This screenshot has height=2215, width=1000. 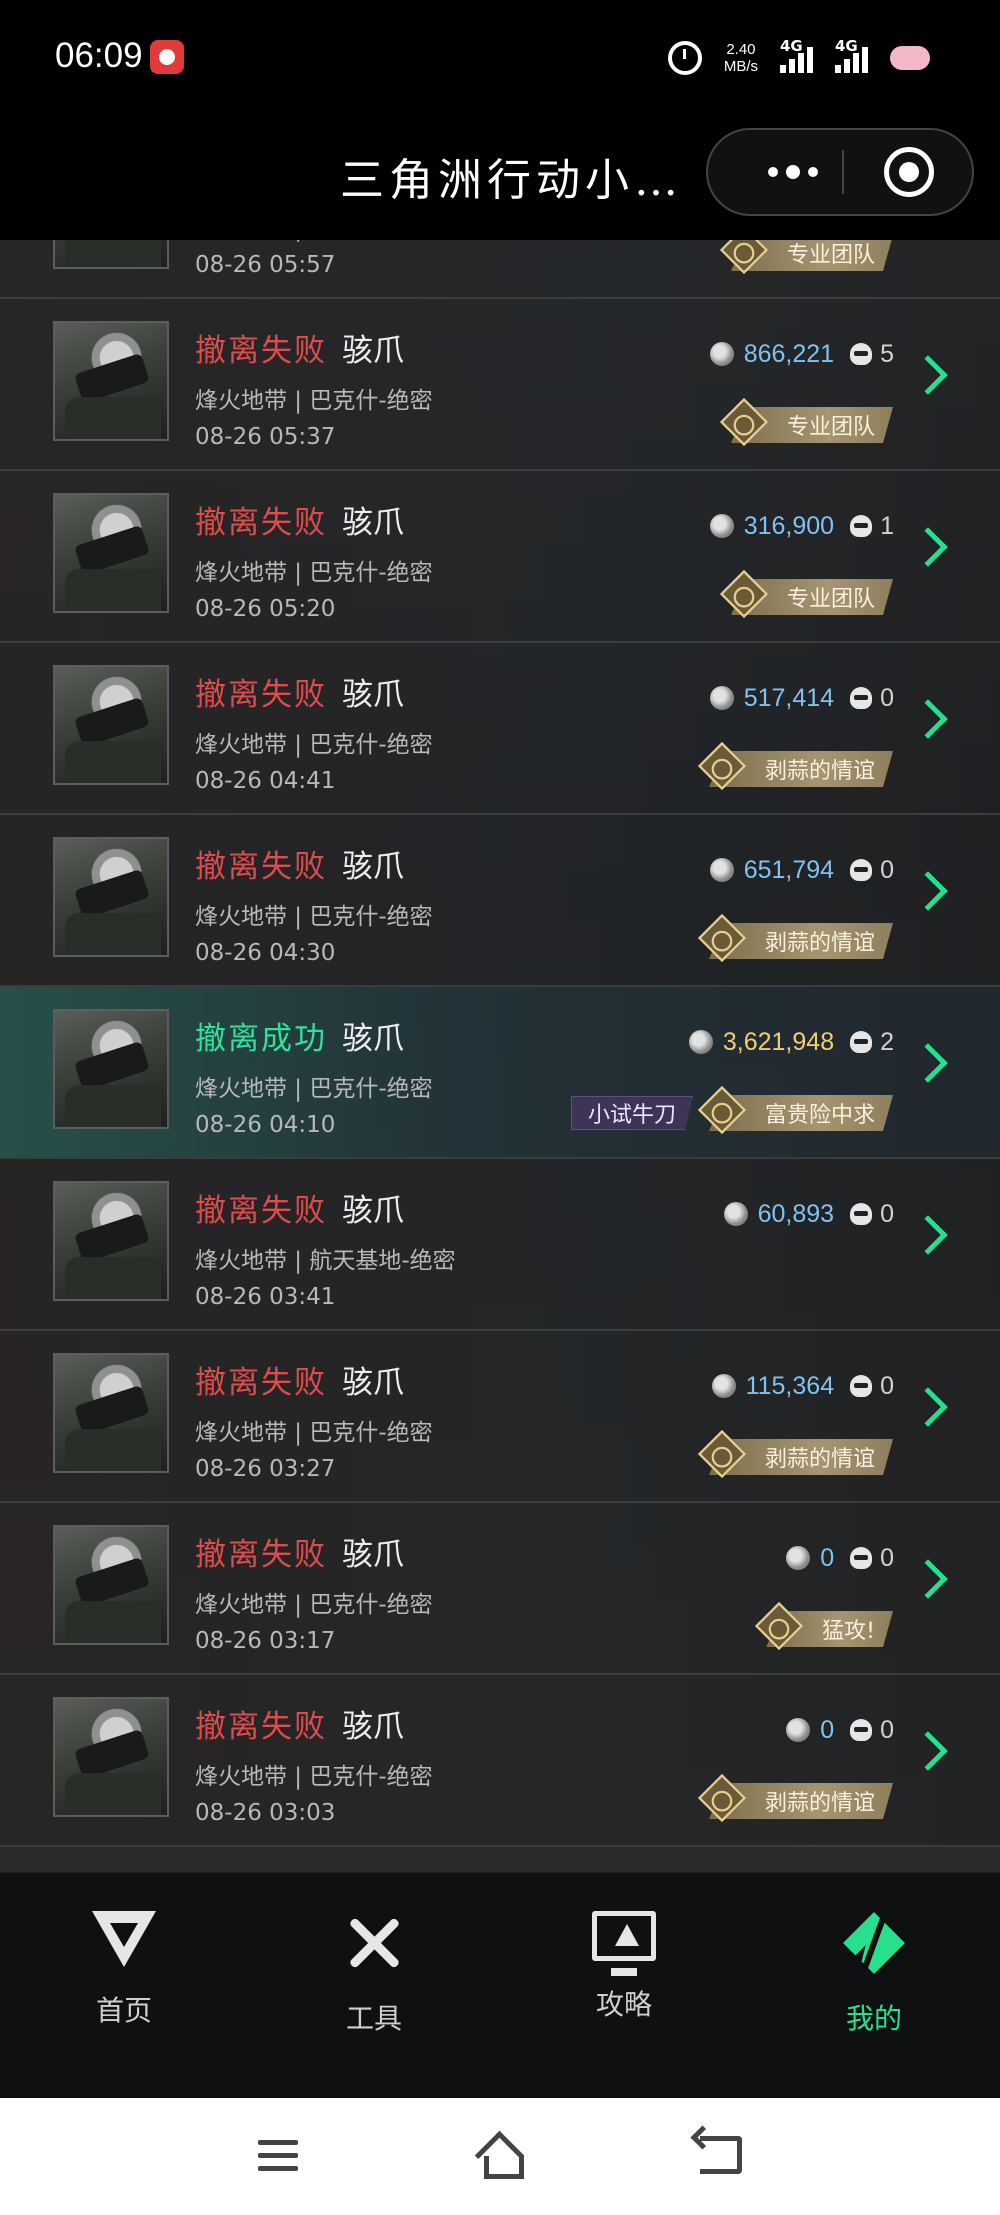 What do you see at coordinates (167, 57) in the screenshot?
I see `app-notification-icon` at bounding box center [167, 57].